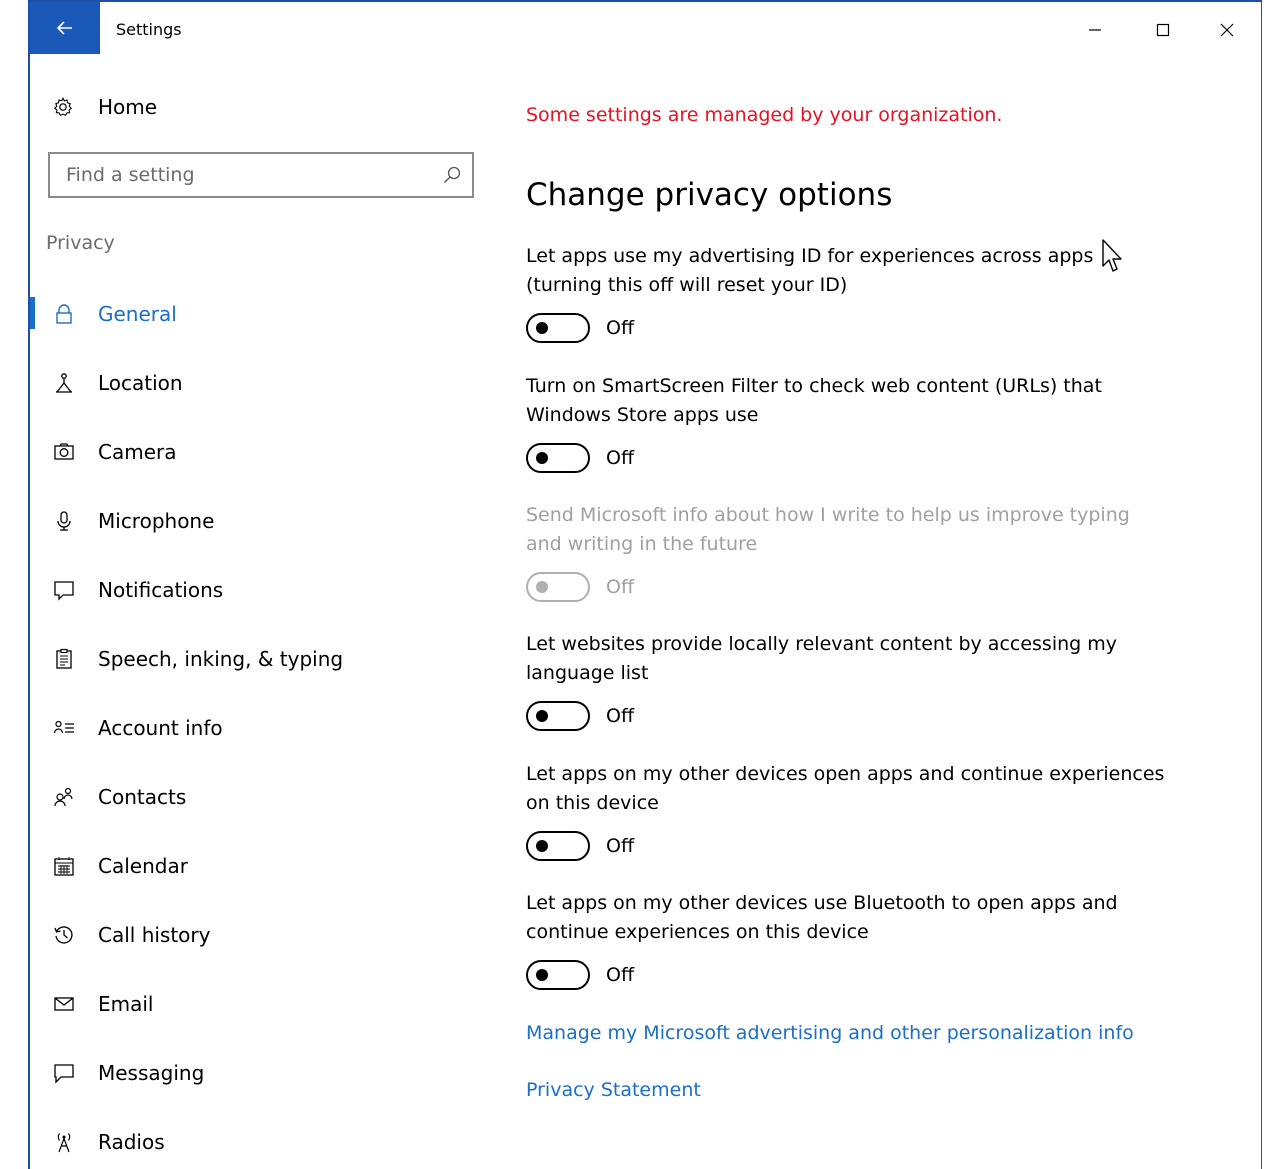 The image size is (1264, 1169). What do you see at coordinates (558, 975) in the screenshot?
I see `bluetooth-devices-toggle` at bounding box center [558, 975].